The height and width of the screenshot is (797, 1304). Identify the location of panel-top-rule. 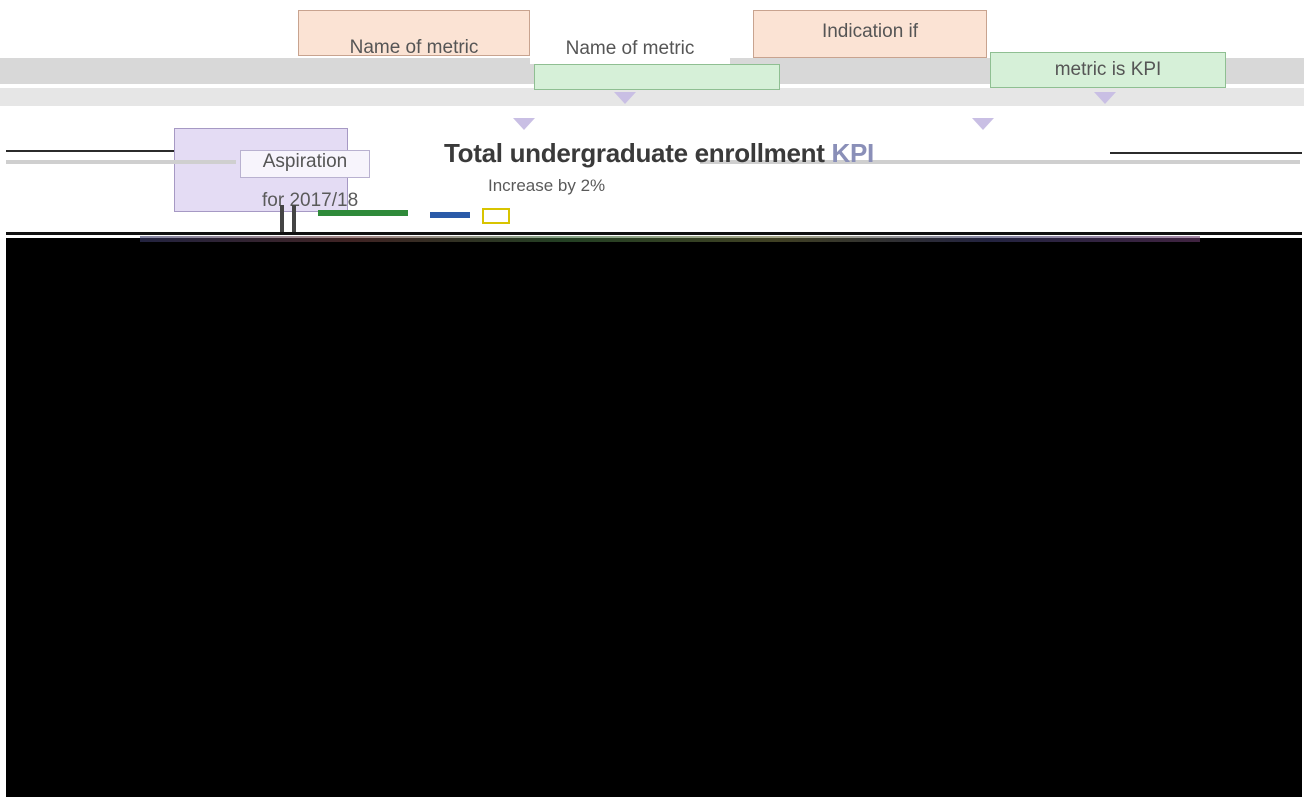
(654, 233).